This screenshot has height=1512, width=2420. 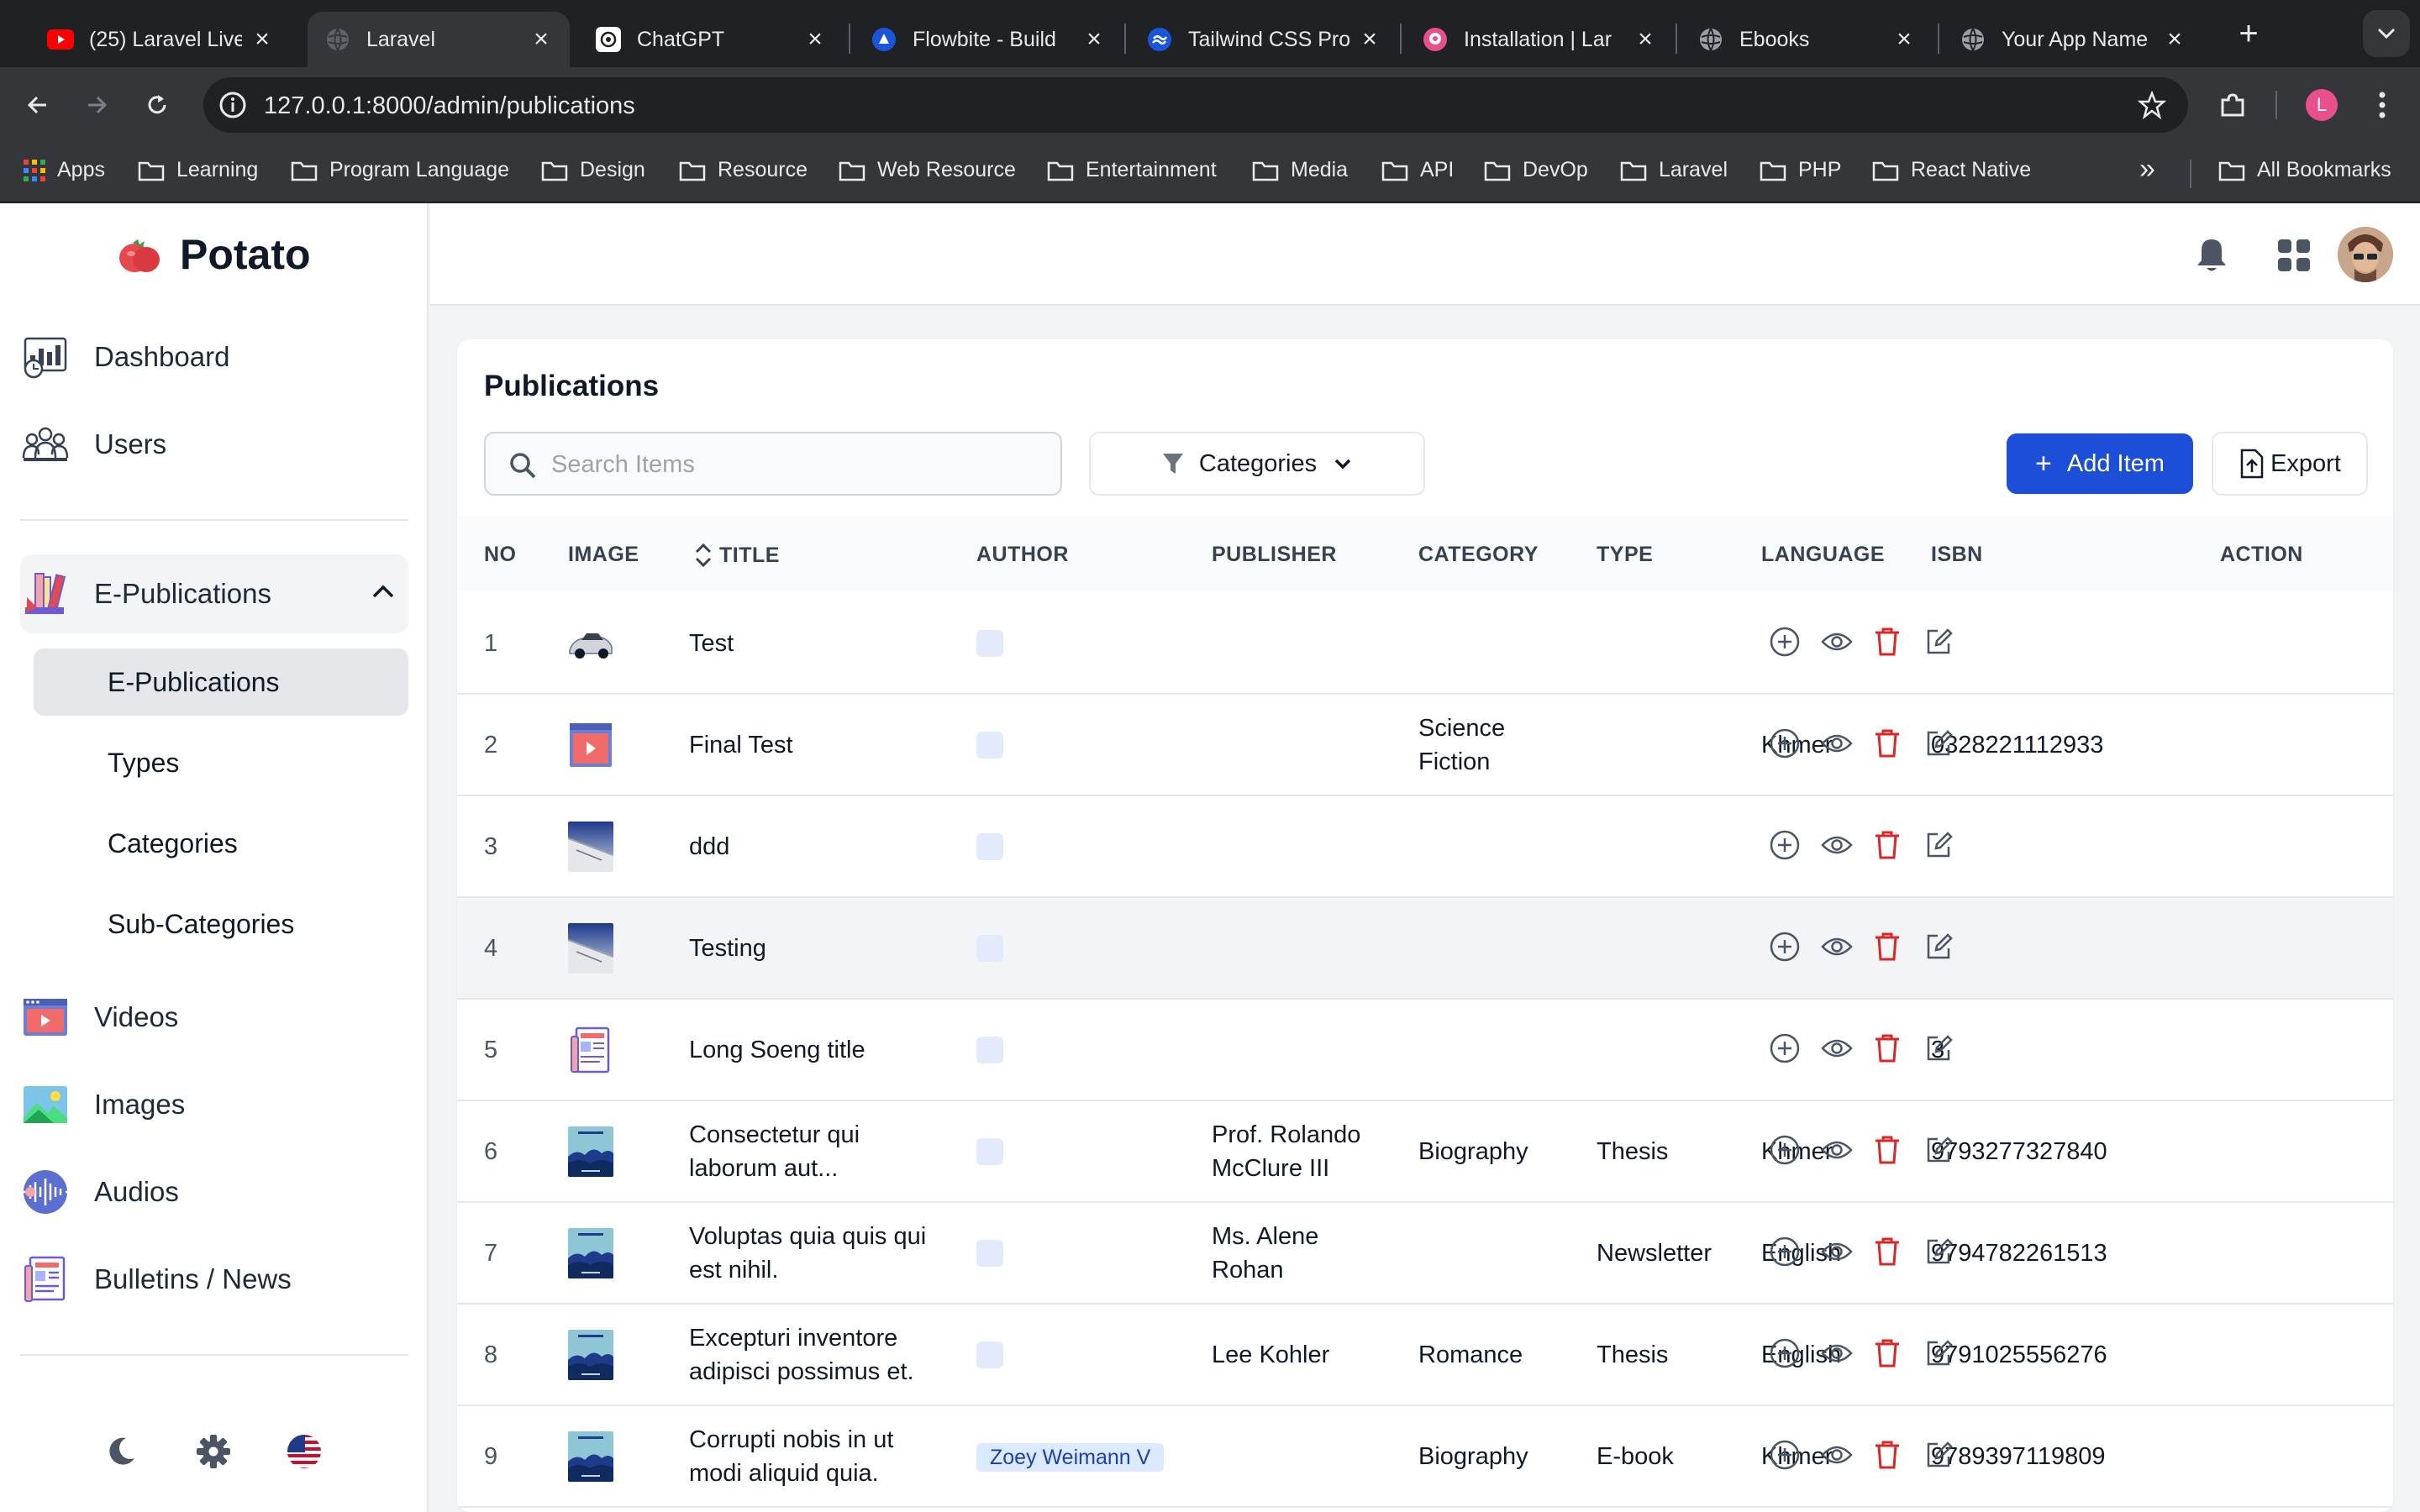 What do you see at coordinates (1071, 1457) in the screenshot?
I see `author-badge: Zoey Weimann V` at bounding box center [1071, 1457].